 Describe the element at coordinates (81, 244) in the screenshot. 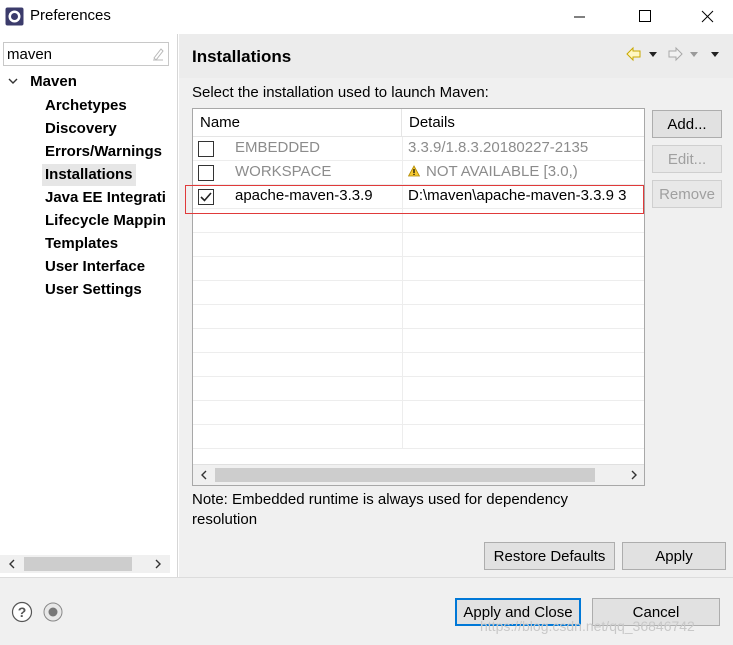

I see `tree-item-templates: Templates` at that location.